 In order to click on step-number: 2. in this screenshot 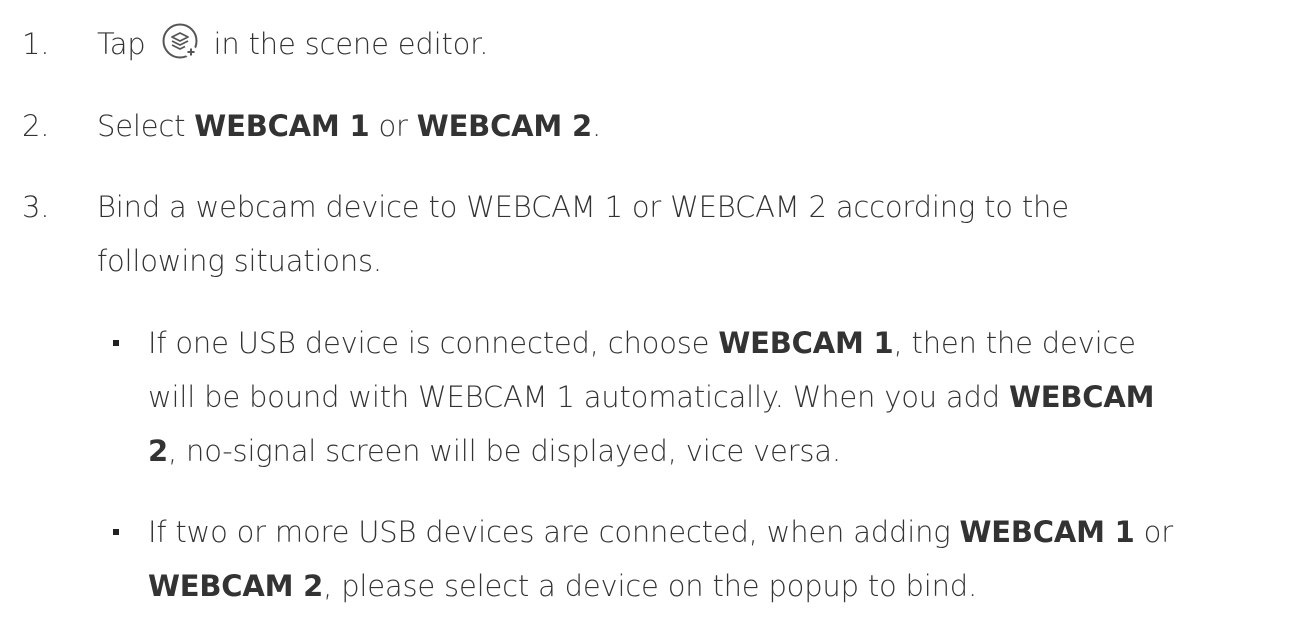, I will do `click(36, 126)`.